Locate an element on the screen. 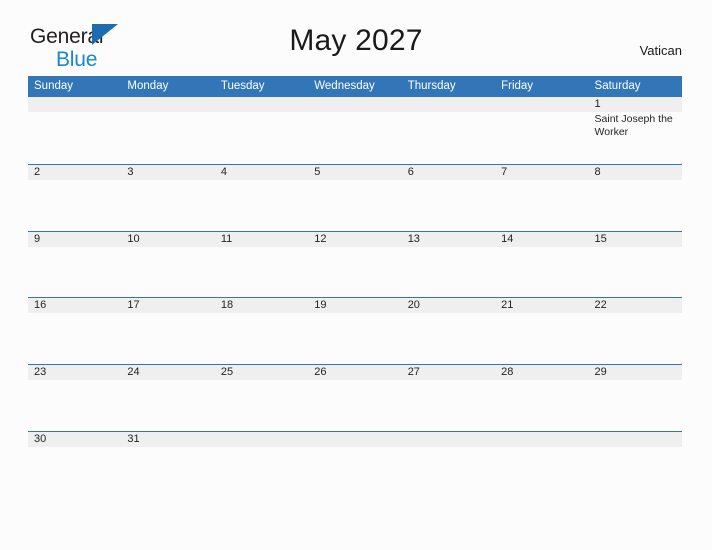 The height and width of the screenshot is (550, 712). week-date-band: 23 24 25 26 27 28 29 is located at coordinates (355, 373).